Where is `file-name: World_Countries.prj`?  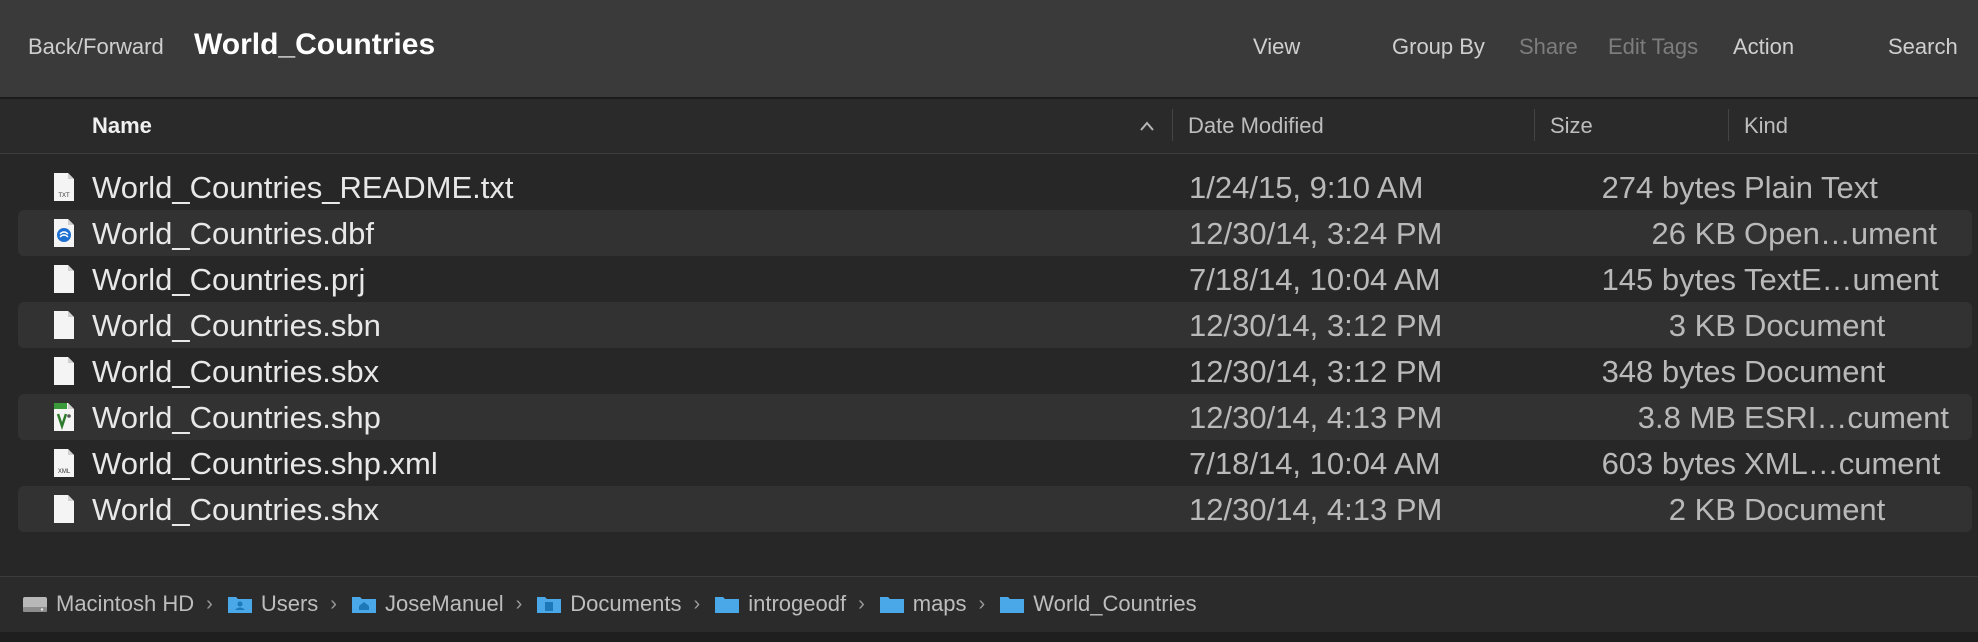
file-name: World_Countries.prj is located at coordinates (229, 279).